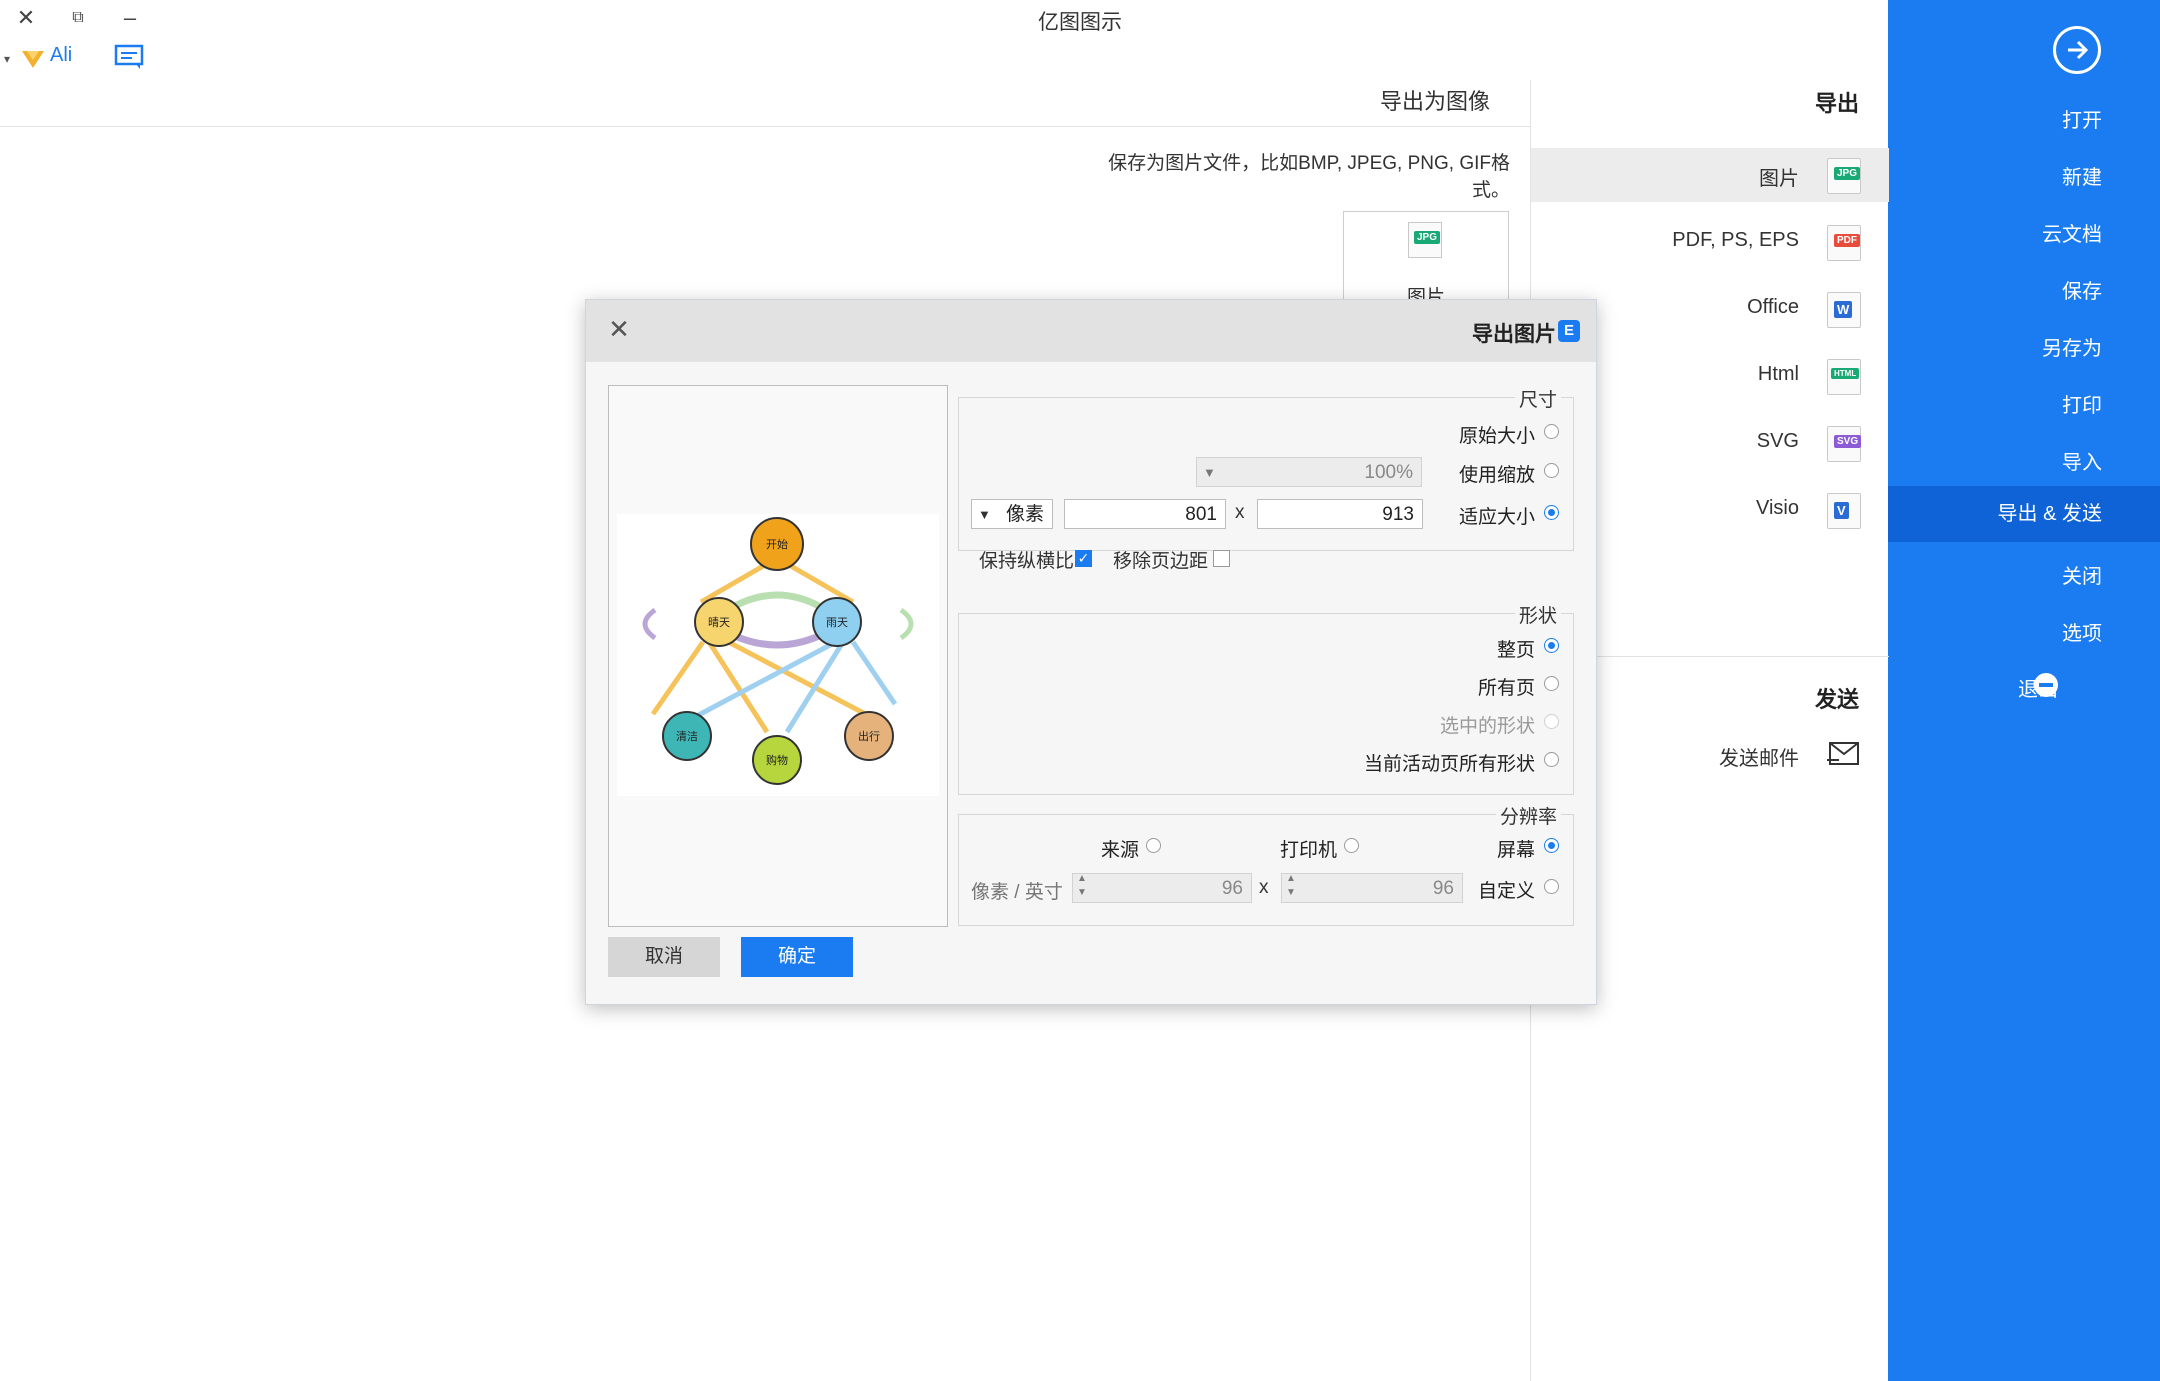 This screenshot has height=1381, width=2160. What do you see at coordinates (1515, 650) in the screenshot?
I see `radio-label: 整页` at bounding box center [1515, 650].